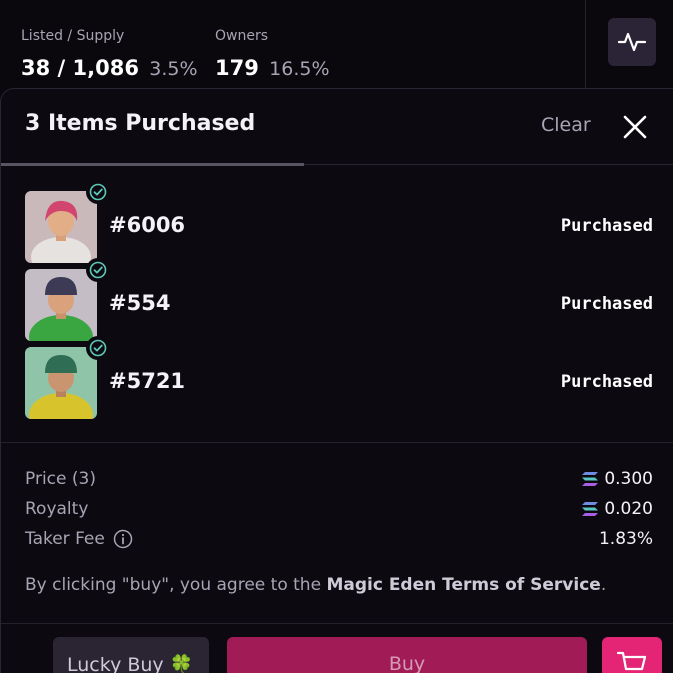 This screenshot has height=673, width=673. I want to click on price-row: Price (3) 0.300, so click(339, 481).